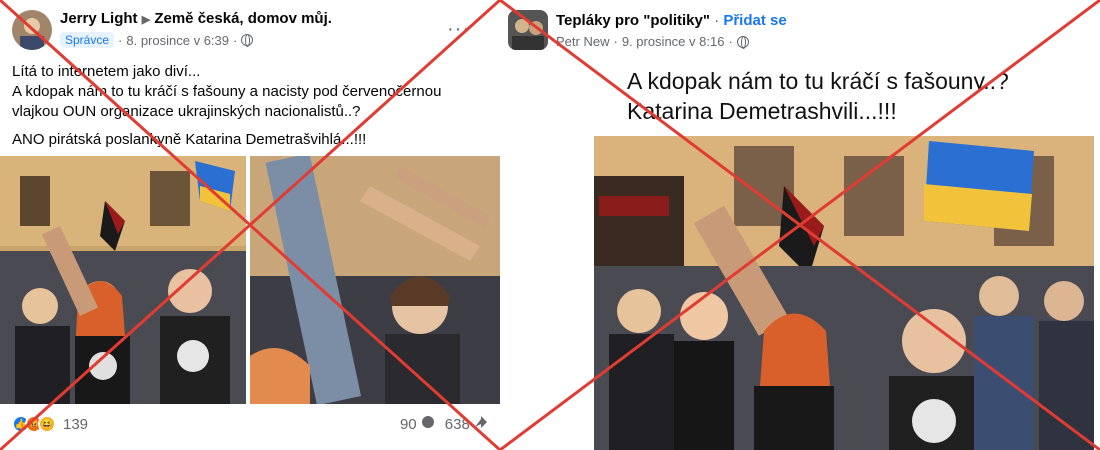  What do you see at coordinates (762, 111) in the screenshot?
I see `headline-line: Katarina Demetrashvili...!!!` at bounding box center [762, 111].